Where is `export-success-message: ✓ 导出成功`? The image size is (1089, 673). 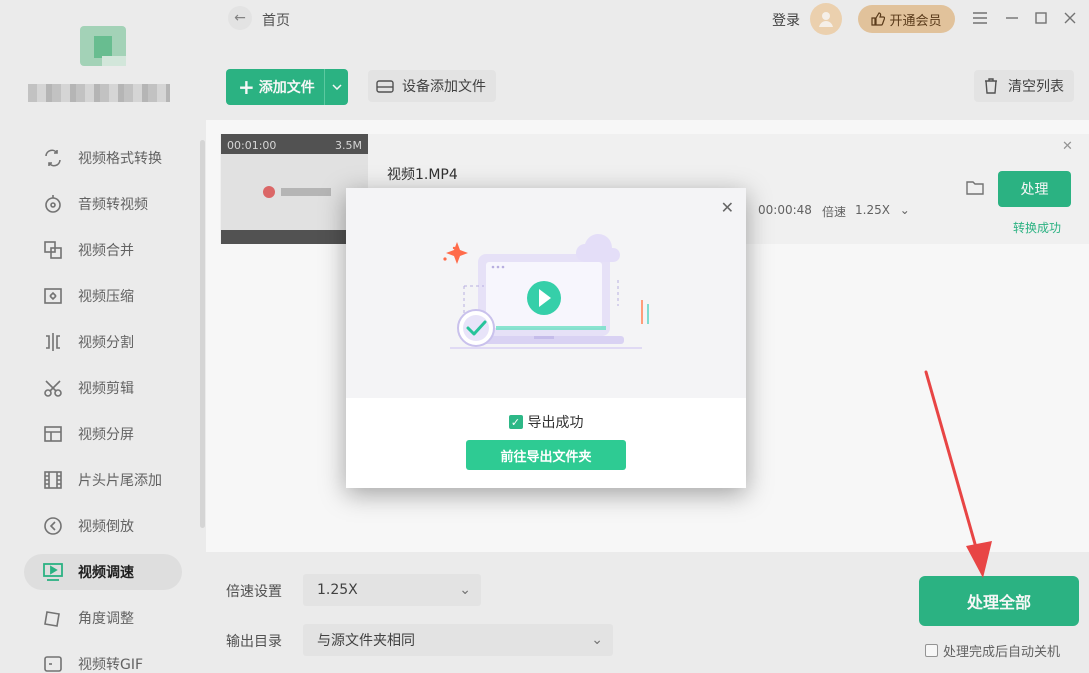 export-success-message: ✓ 导出成功 is located at coordinates (546, 422).